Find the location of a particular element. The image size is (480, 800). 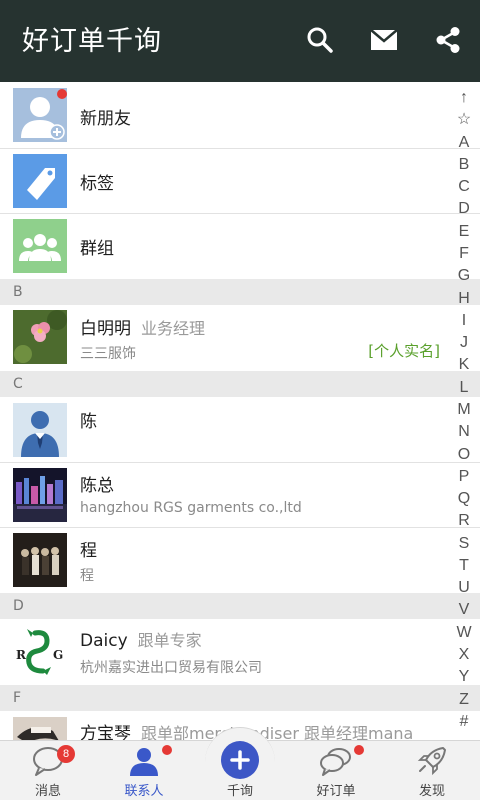

tab-contacts: 联系人 is located at coordinates (144, 770).